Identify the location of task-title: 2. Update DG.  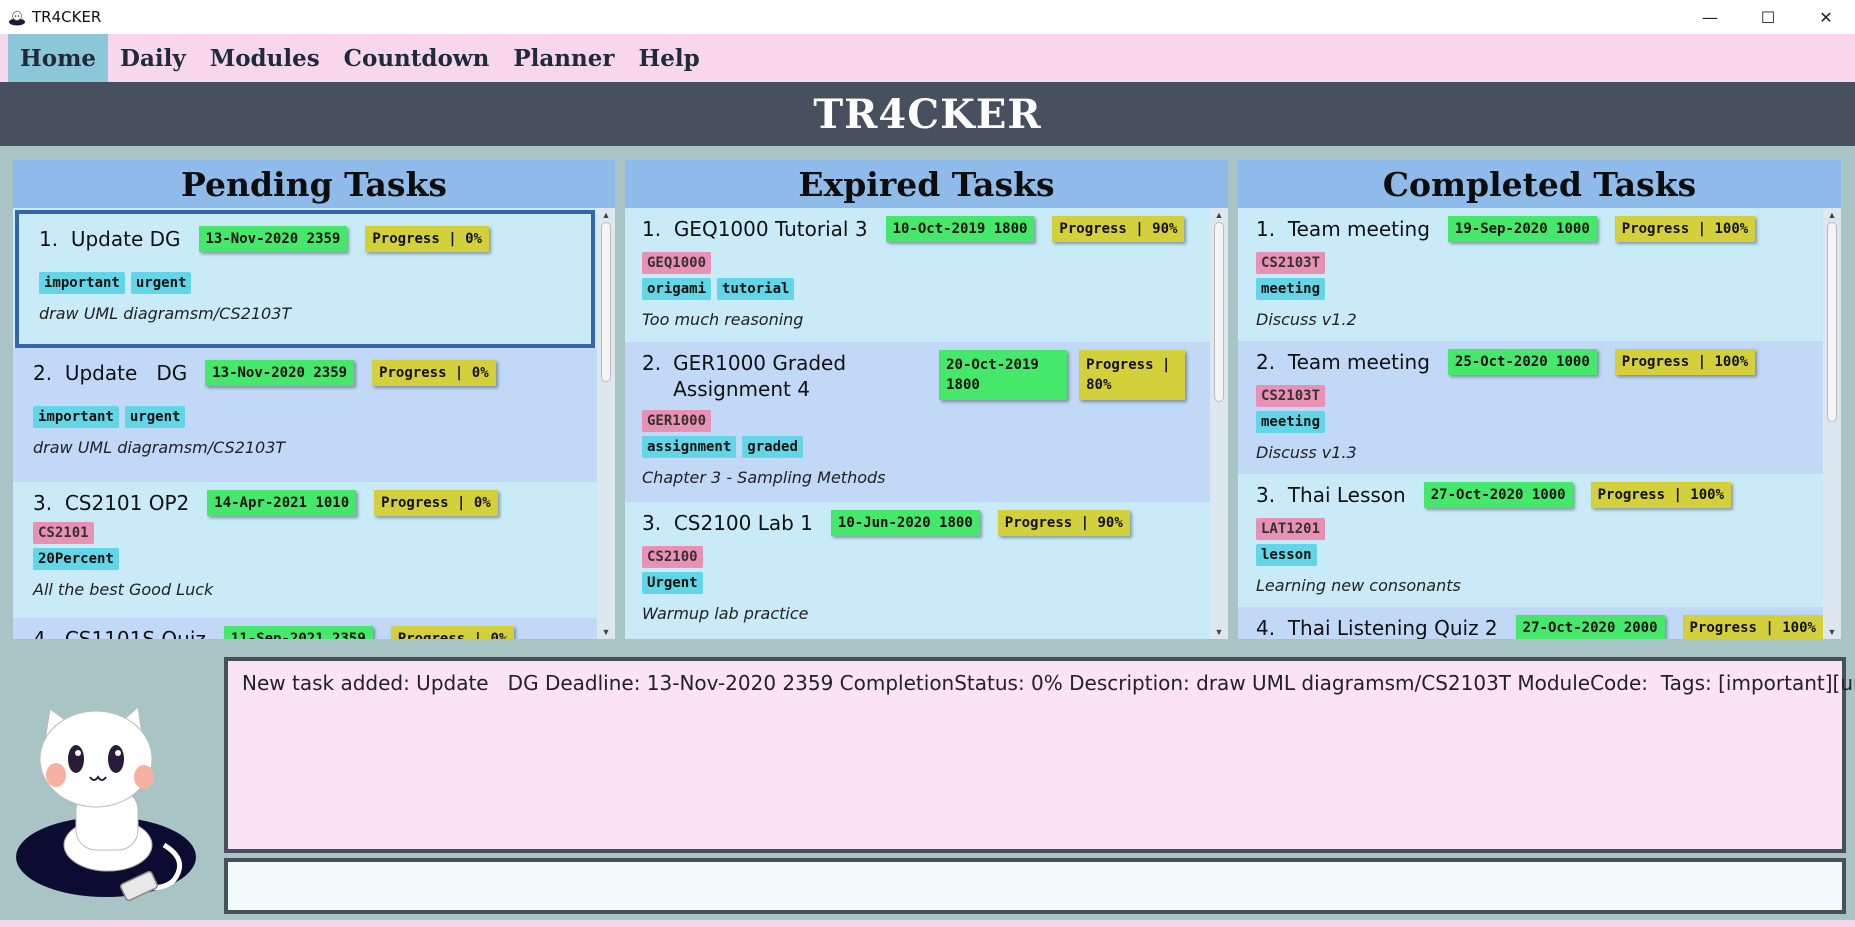
(110, 373).